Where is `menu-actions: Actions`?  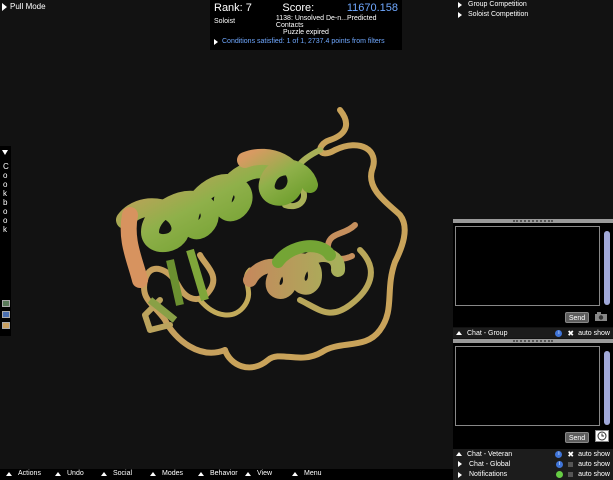
menu-actions: Actions is located at coordinates (23, 473).